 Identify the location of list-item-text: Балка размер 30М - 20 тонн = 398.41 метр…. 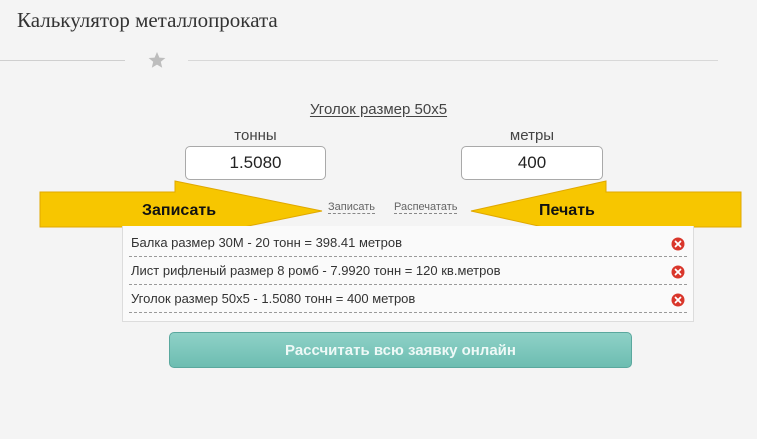
(267, 242).